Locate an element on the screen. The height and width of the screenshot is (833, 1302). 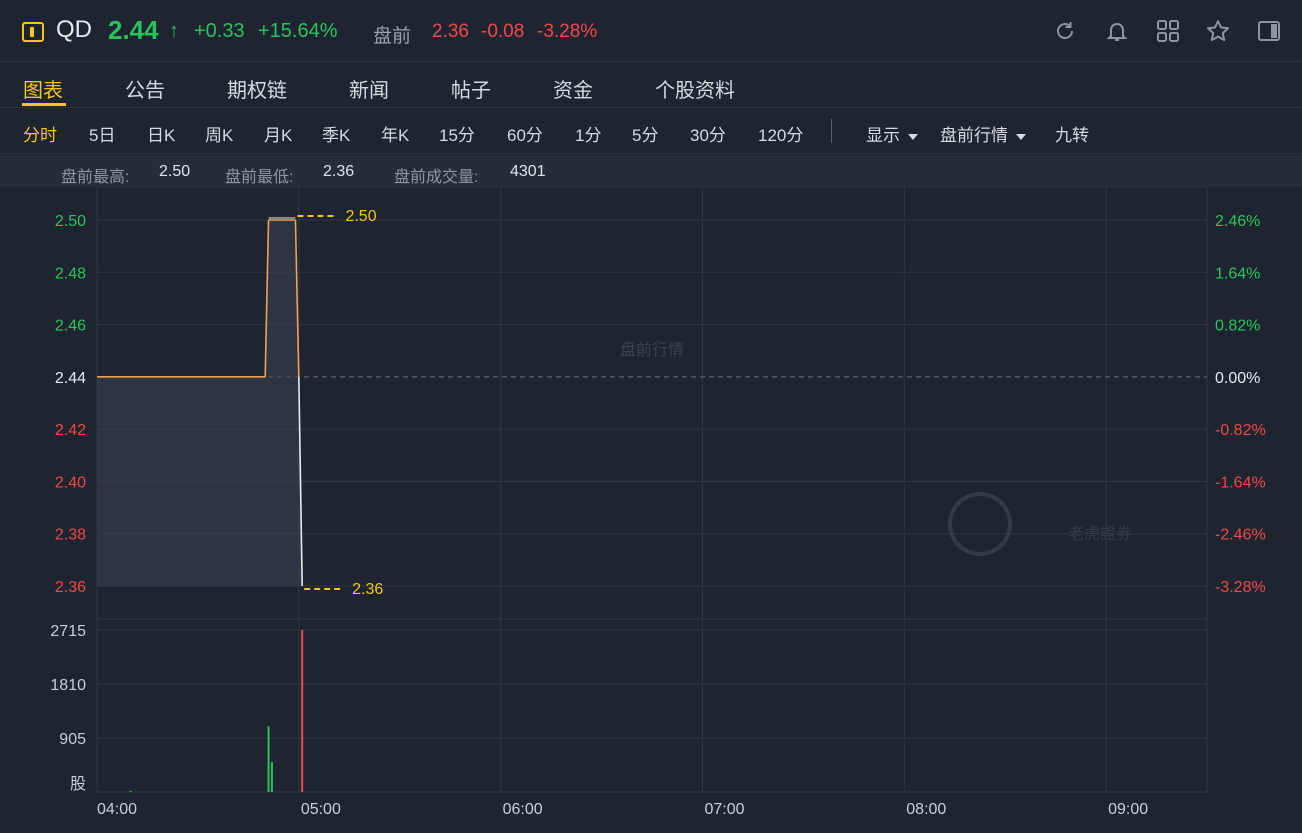
period-5min: 5分 is located at coordinates (645, 133).